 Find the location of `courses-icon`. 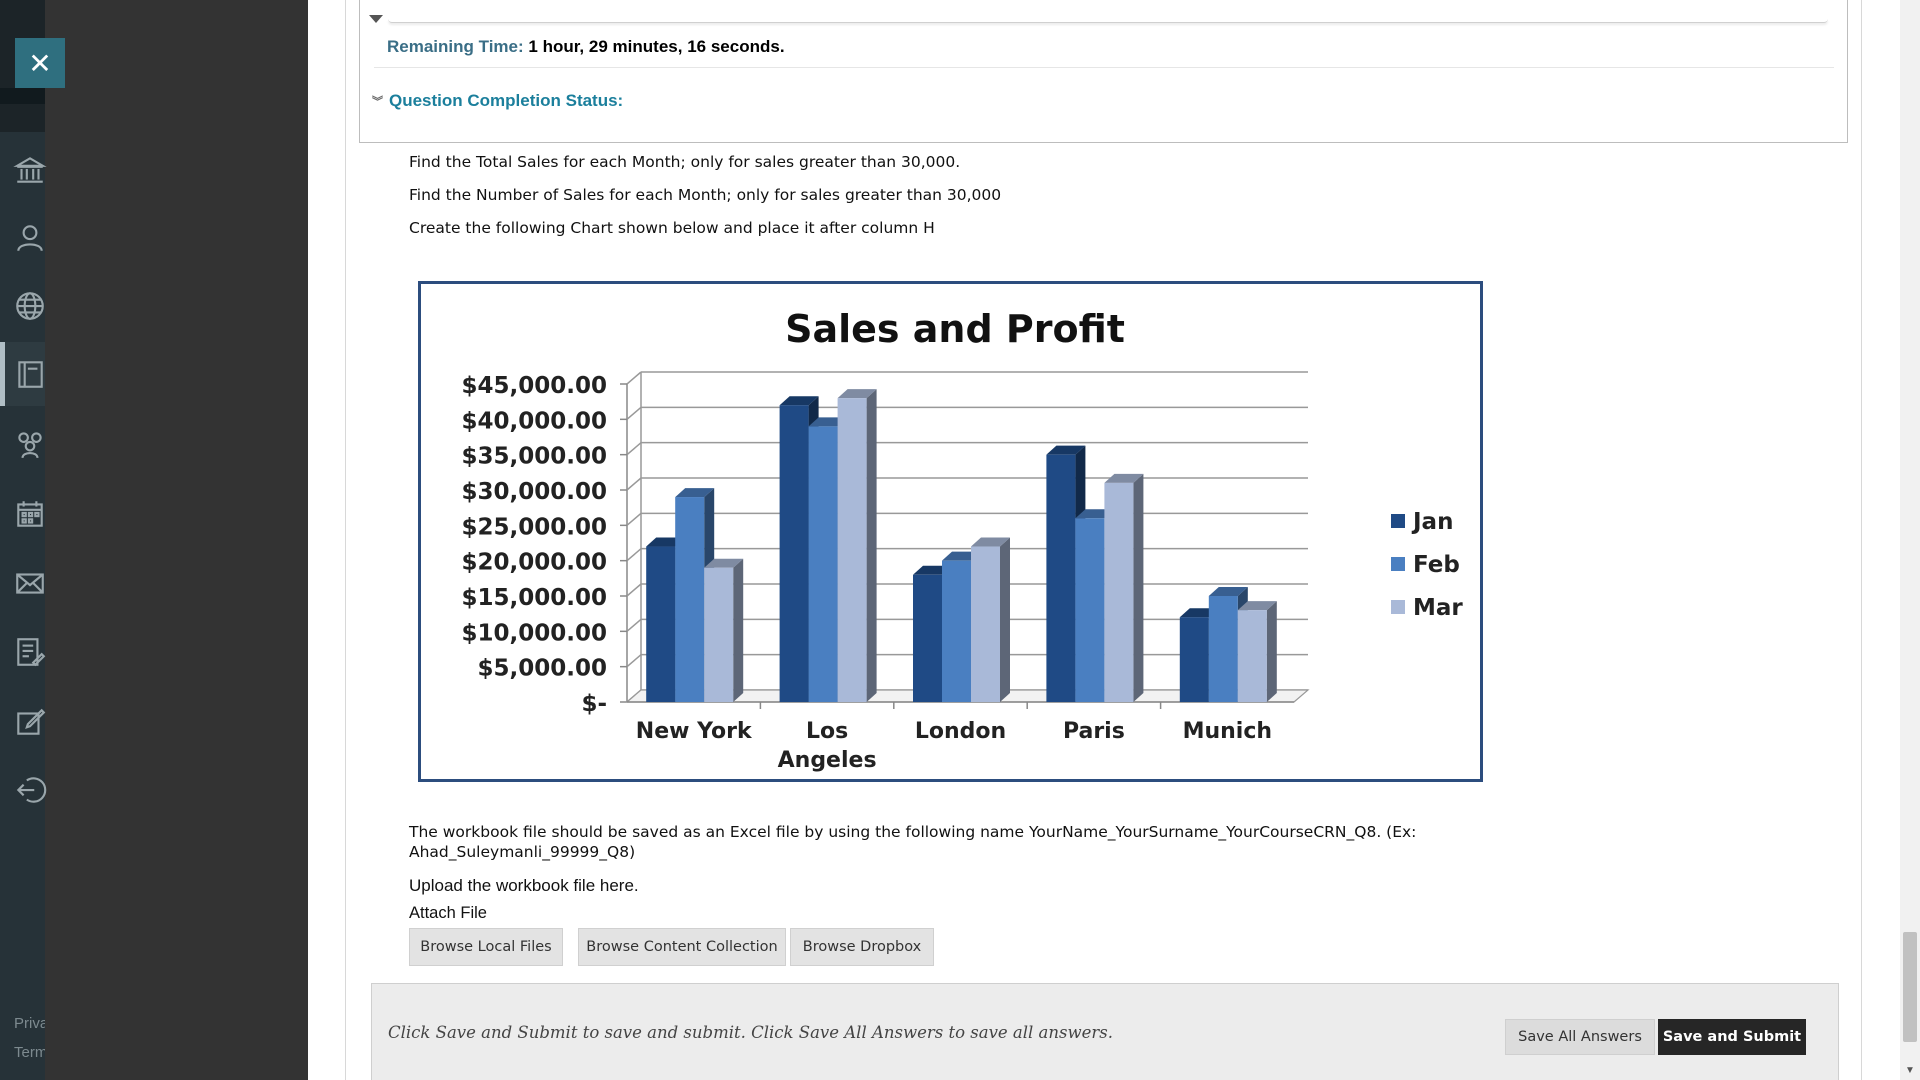

courses-icon is located at coordinates (30, 374).